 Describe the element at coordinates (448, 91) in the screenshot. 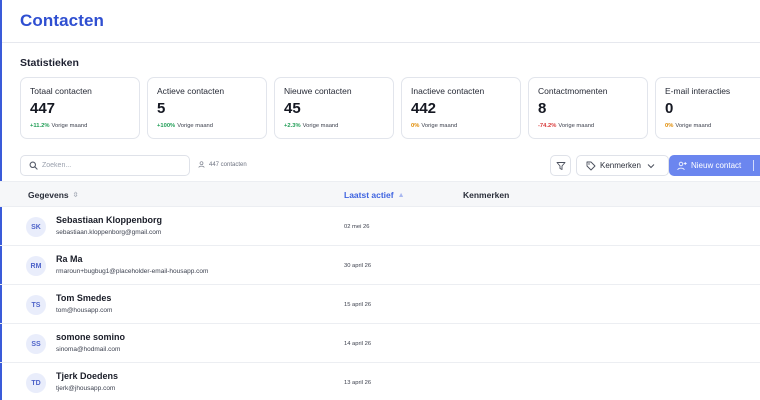

I see `stat-label: Inactieve contacten` at that location.